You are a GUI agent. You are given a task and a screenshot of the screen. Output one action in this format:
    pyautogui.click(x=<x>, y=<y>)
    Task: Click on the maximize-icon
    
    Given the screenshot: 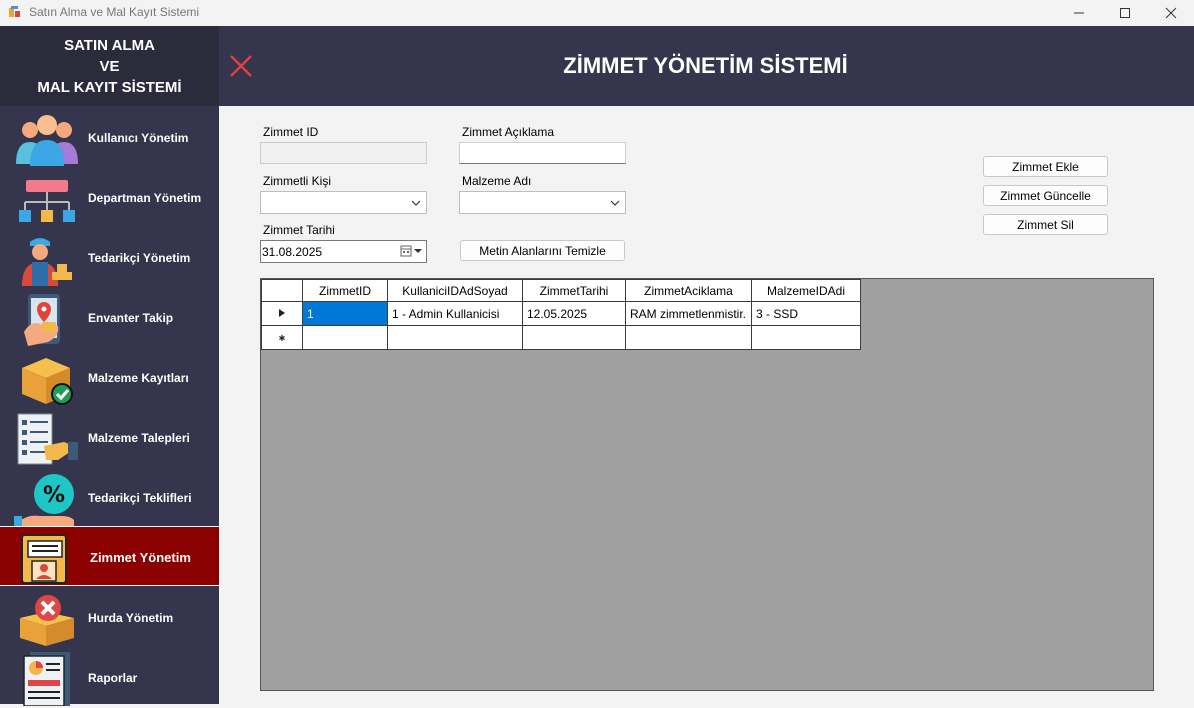 What is the action you would take?
    pyautogui.click(x=1125, y=13)
    